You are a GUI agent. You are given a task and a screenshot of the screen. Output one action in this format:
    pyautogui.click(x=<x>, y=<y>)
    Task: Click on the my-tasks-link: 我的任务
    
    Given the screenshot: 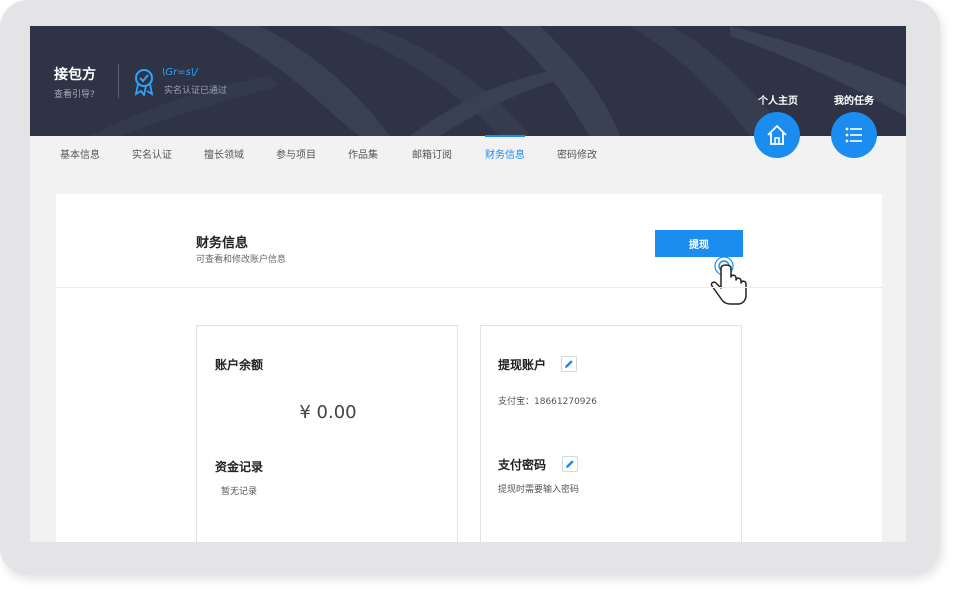 What is the action you would take?
    pyautogui.click(x=854, y=99)
    